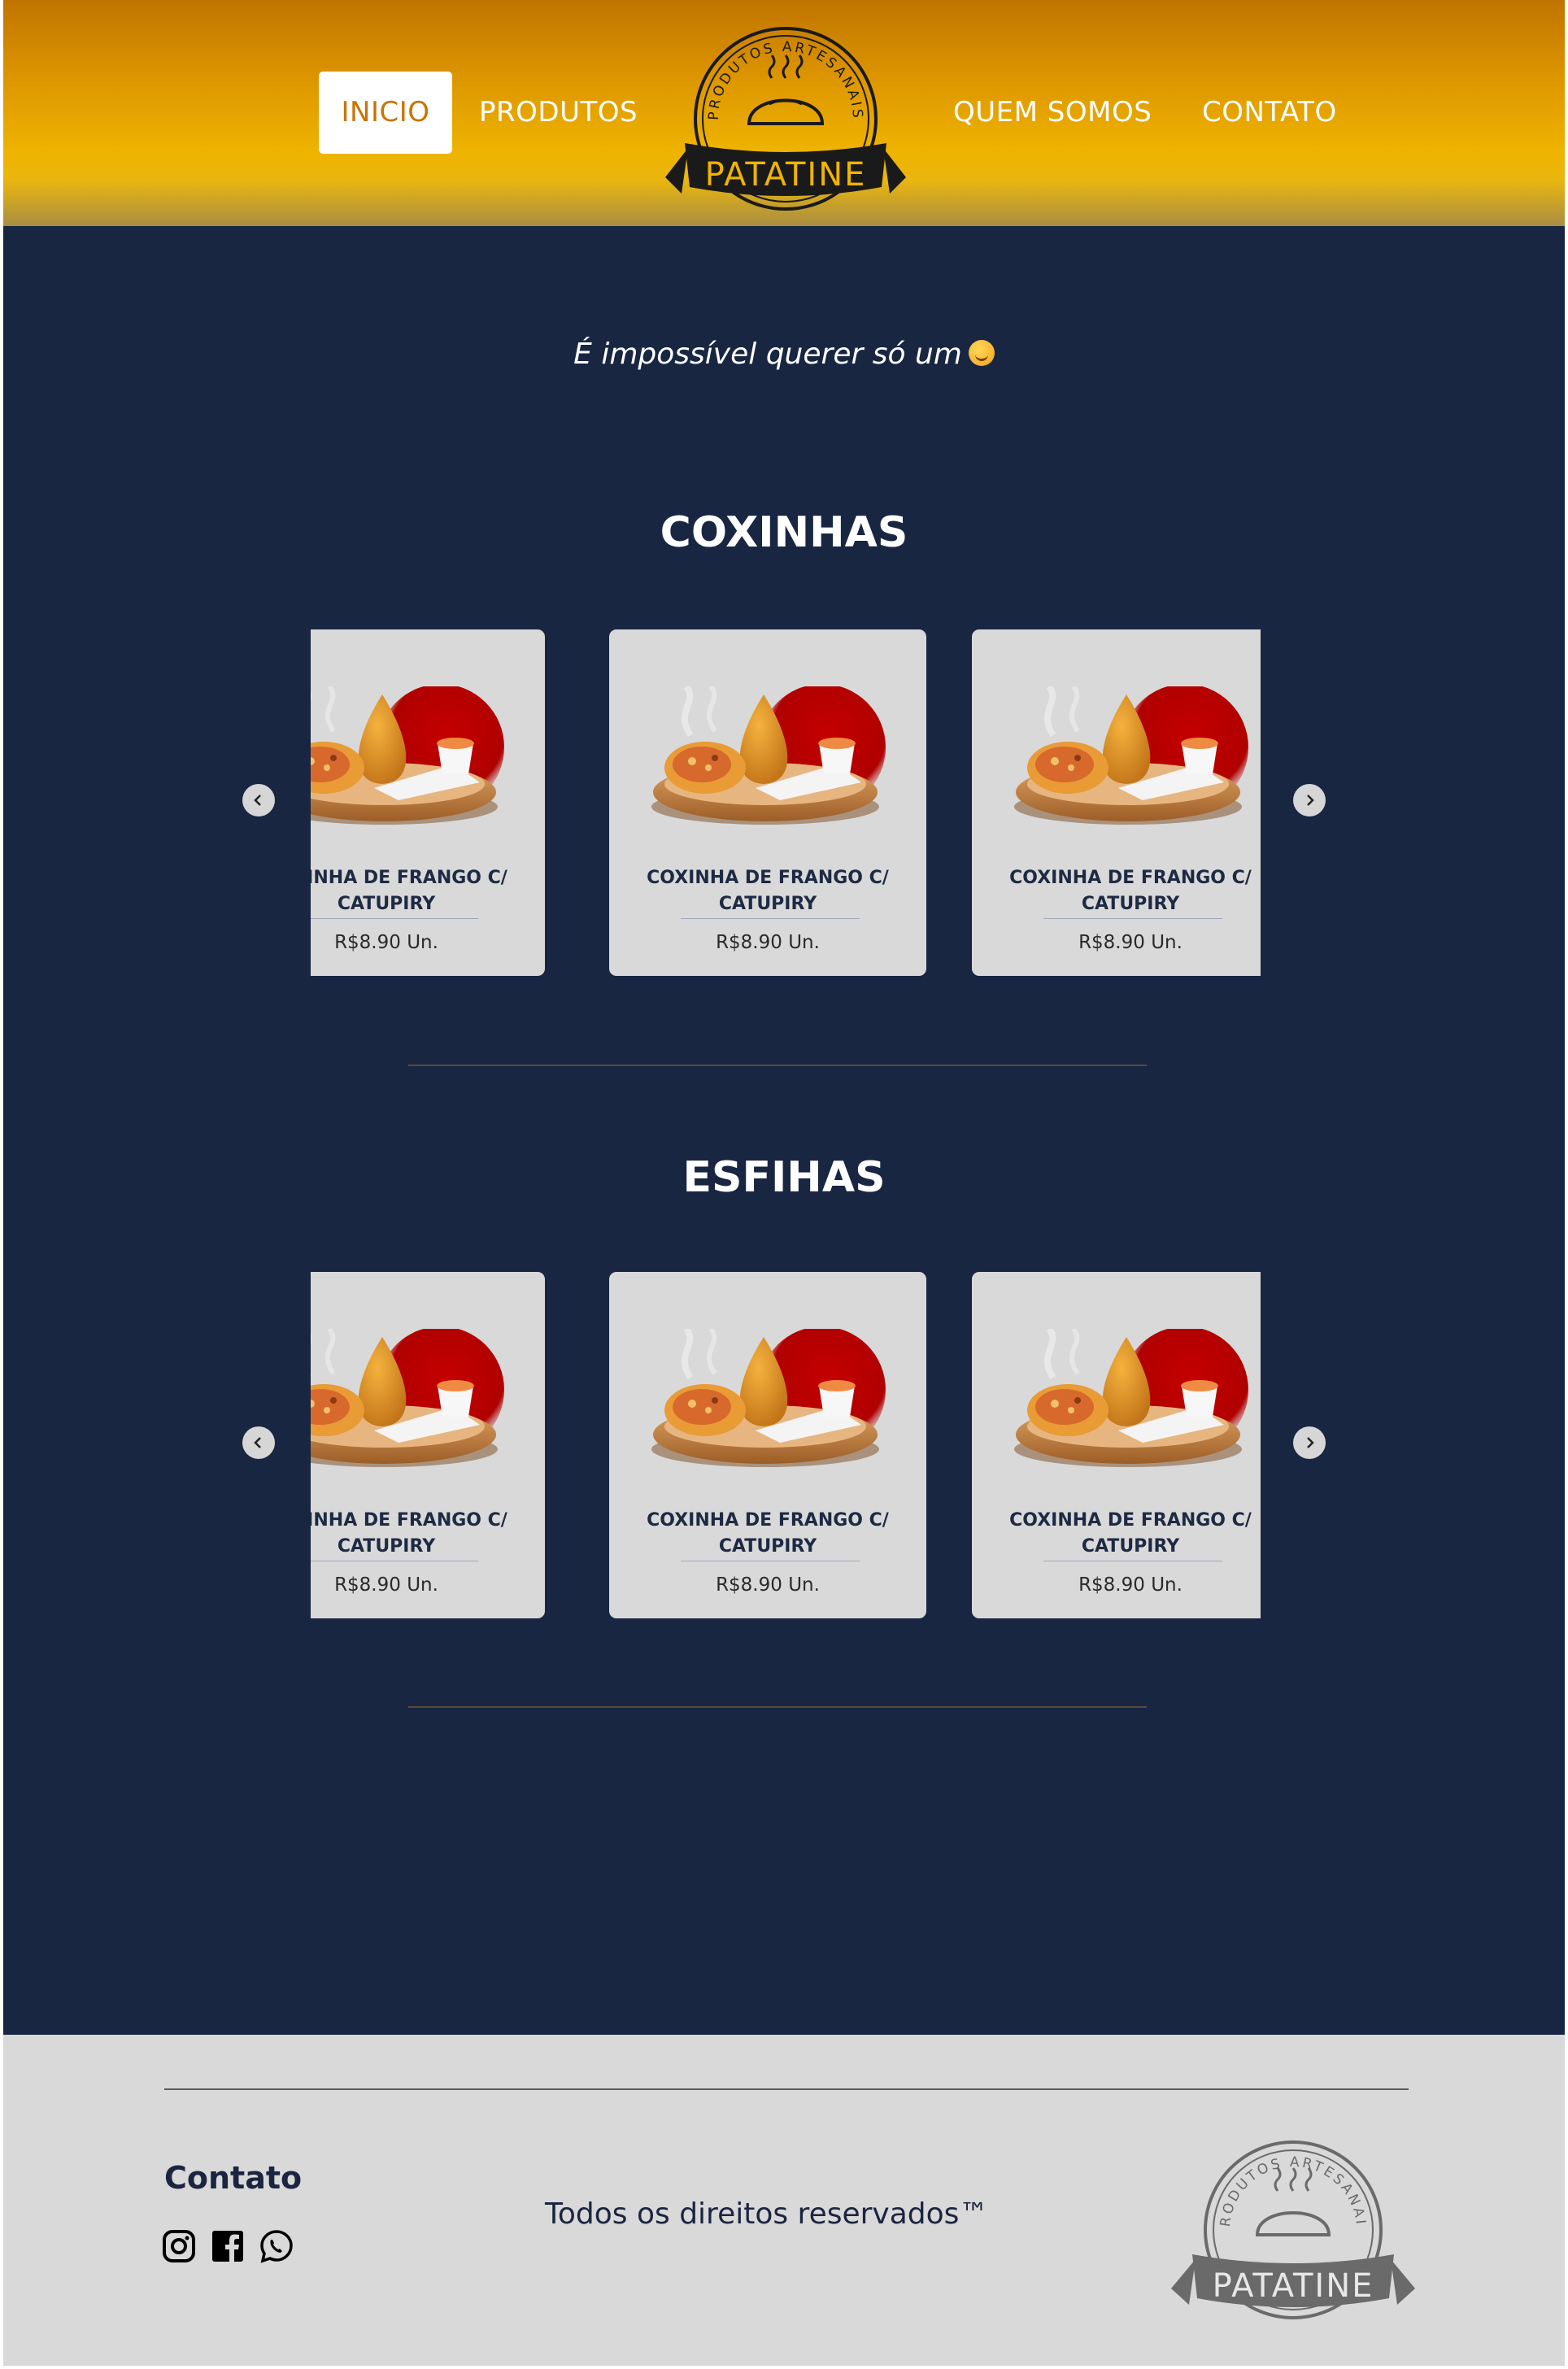 This screenshot has height=2369, width=1568. I want to click on logo-arc-text: PRODUTOS ARTESANAIS, so click(784, 80).